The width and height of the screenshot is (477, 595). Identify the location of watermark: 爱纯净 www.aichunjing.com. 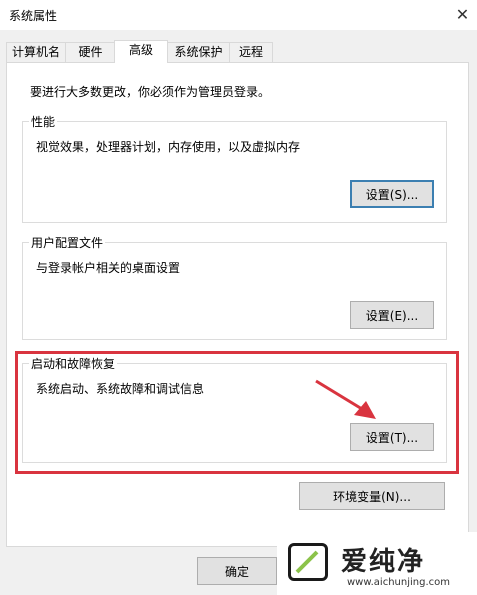
(377, 563).